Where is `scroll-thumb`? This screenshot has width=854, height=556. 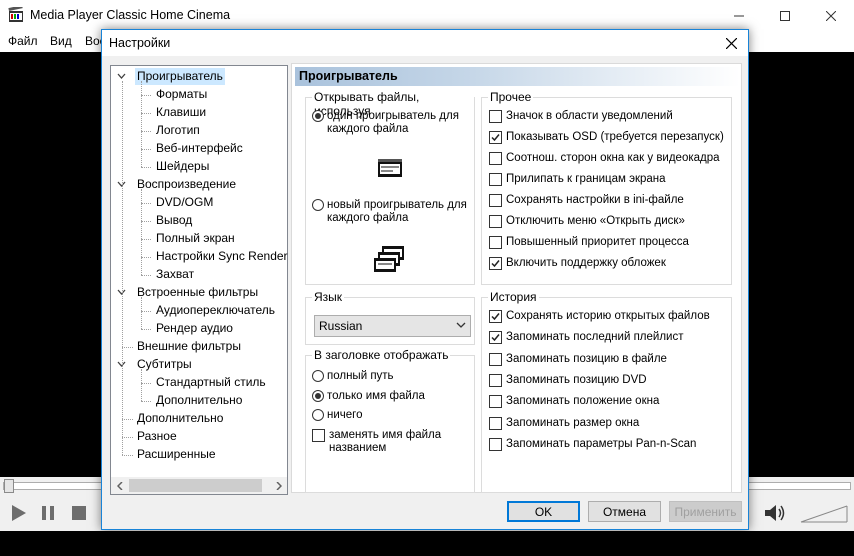 scroll-thumb is located at coordinates (195, 485).